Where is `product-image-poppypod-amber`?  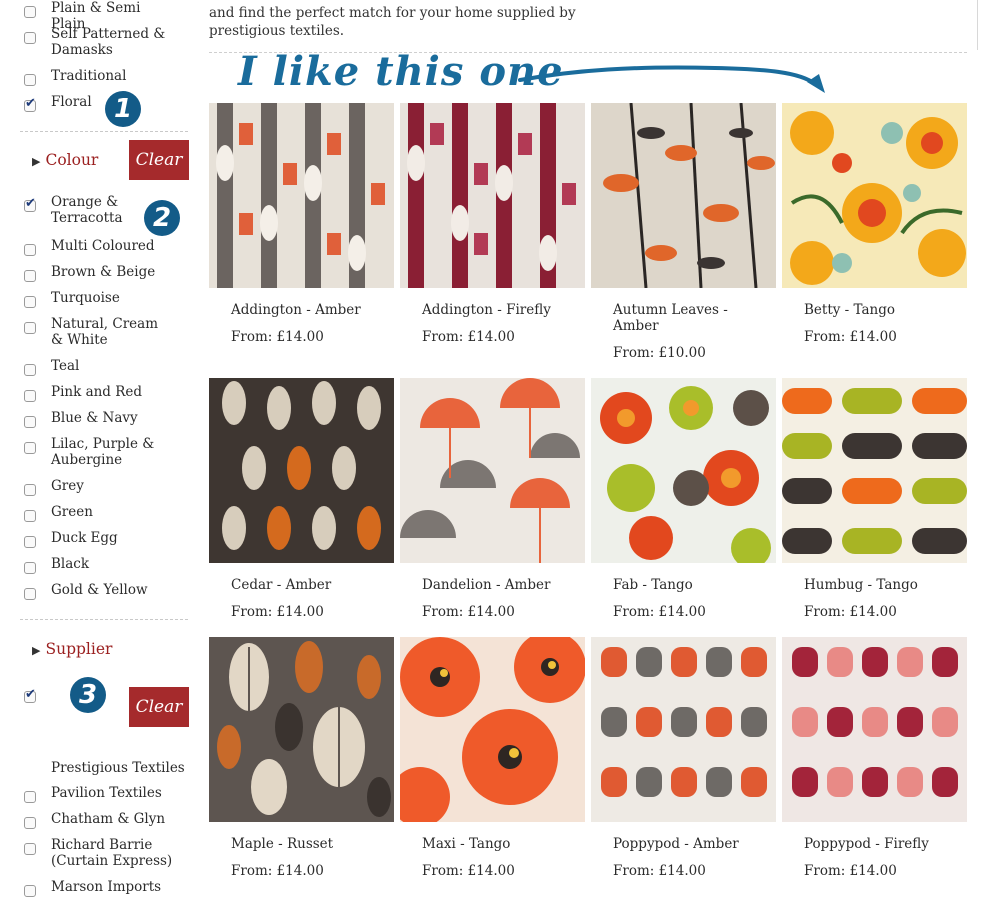 product-image-poppypod-amber is located at coordinates (683, 729).